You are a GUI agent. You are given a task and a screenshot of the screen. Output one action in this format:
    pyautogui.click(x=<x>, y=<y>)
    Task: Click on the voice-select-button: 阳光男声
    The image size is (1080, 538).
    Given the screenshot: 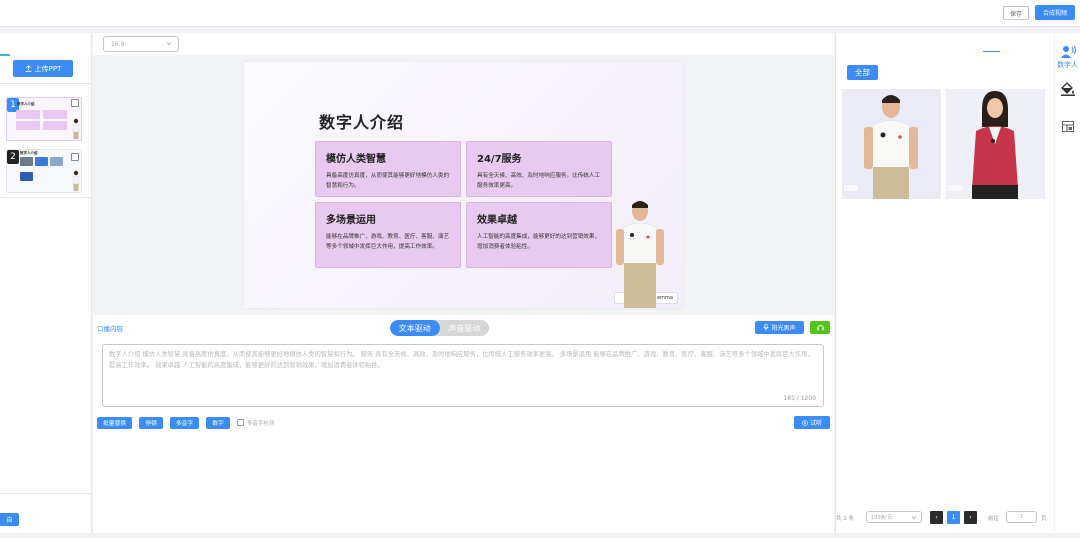 What is the action you would take?
    pyautogui.click(x=779, y=327)
    